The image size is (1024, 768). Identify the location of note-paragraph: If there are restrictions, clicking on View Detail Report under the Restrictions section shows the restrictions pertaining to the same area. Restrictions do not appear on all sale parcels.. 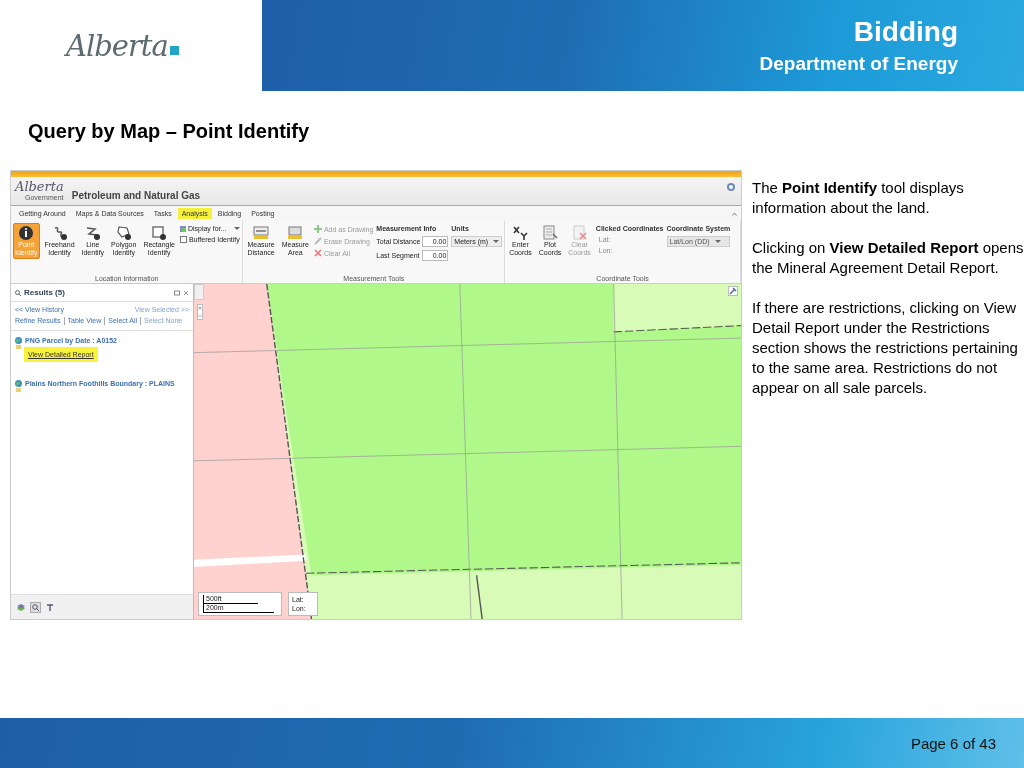
(885, 348).